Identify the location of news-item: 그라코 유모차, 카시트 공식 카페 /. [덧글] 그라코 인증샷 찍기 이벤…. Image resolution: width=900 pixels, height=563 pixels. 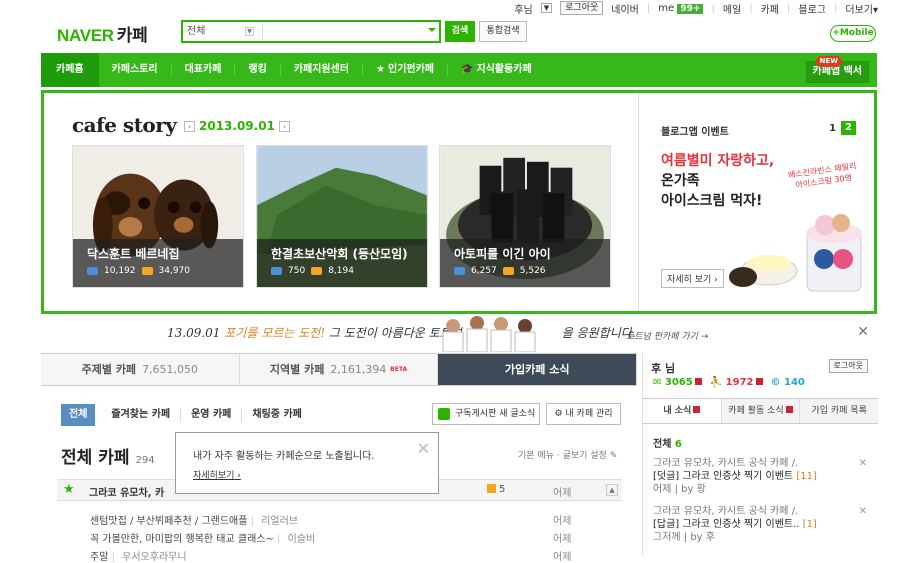
(762, 476).